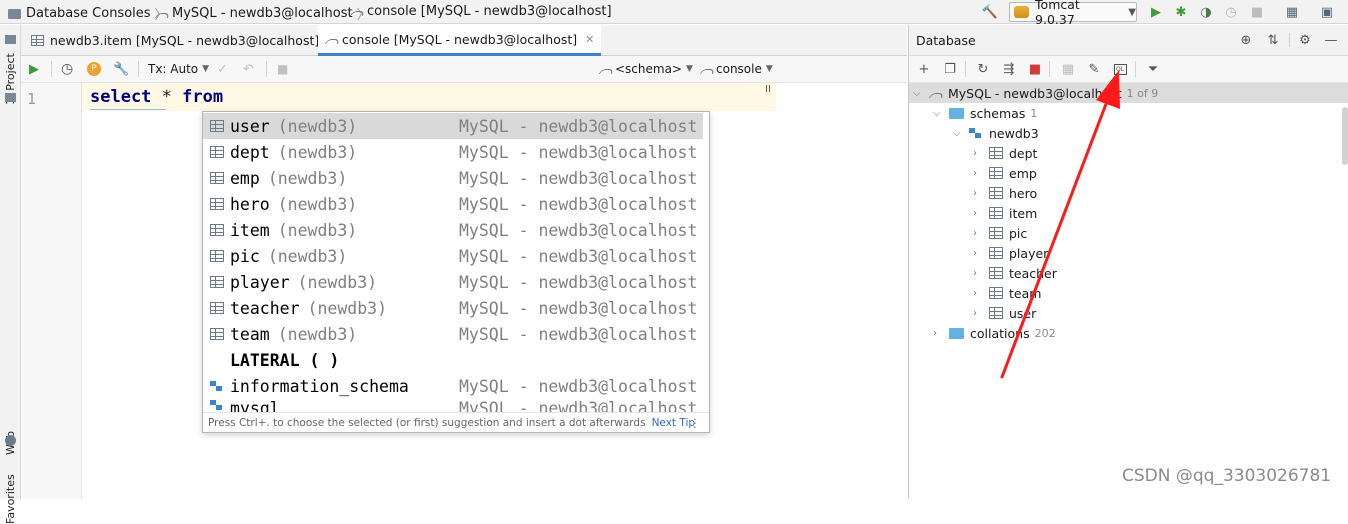 The width and height of the screenshot is (1348, 524). I want to click on table-label: team, so click(1025, 293).